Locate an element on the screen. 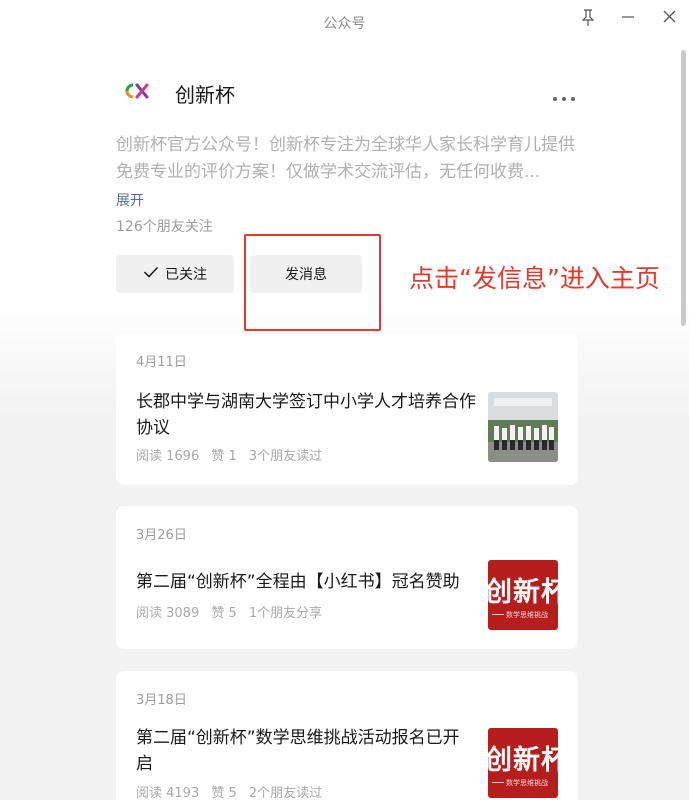  article-meta: 阅读 4193 赞 5 2个朋友读过 is located at coordinates (233, 791).